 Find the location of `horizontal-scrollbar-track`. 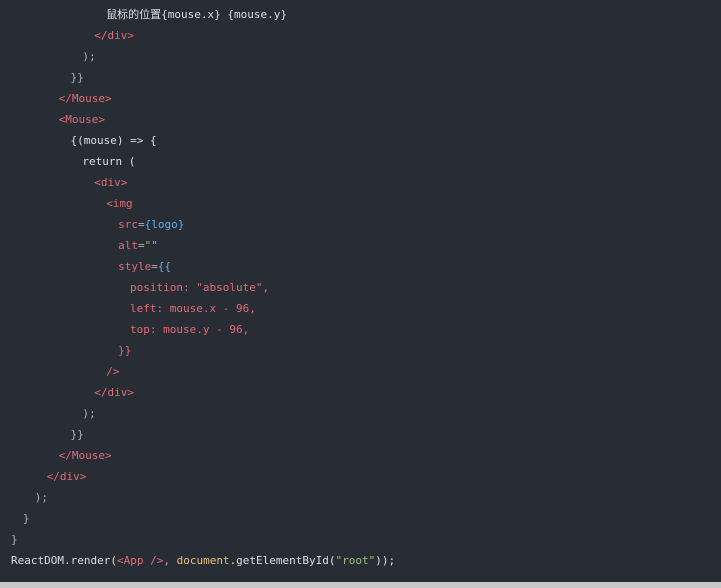

horizontal-scrollbar-track is located at coordinates (360, 585).